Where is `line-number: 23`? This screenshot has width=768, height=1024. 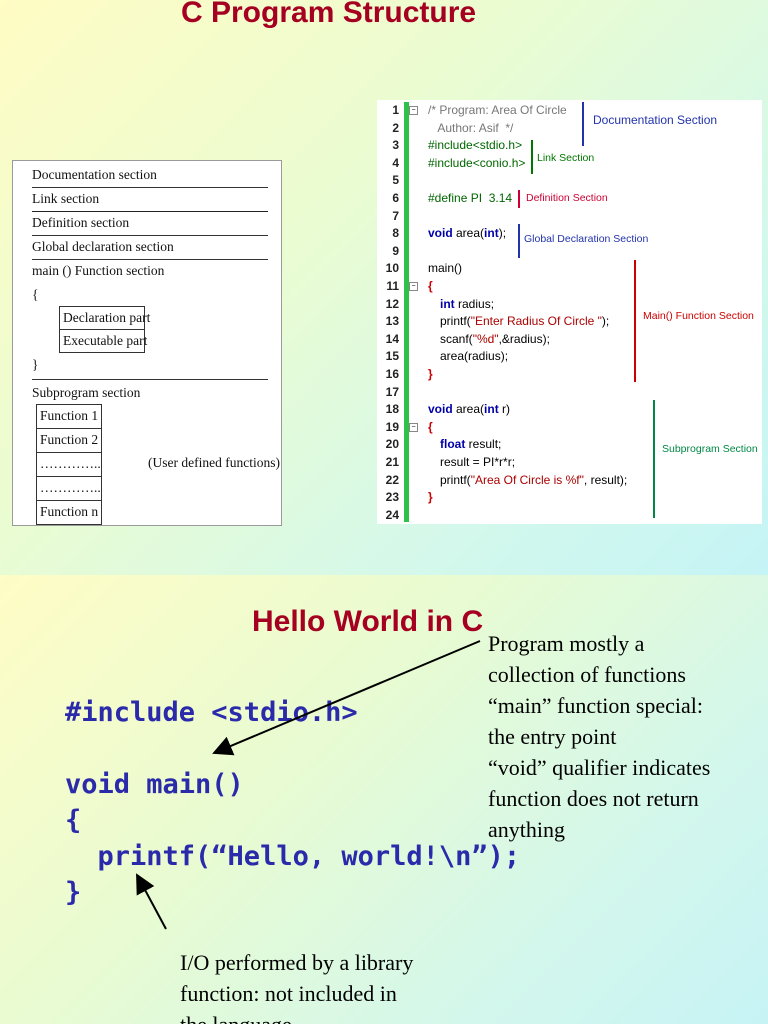
line-number: 23 is located at coordinates (392, 497).